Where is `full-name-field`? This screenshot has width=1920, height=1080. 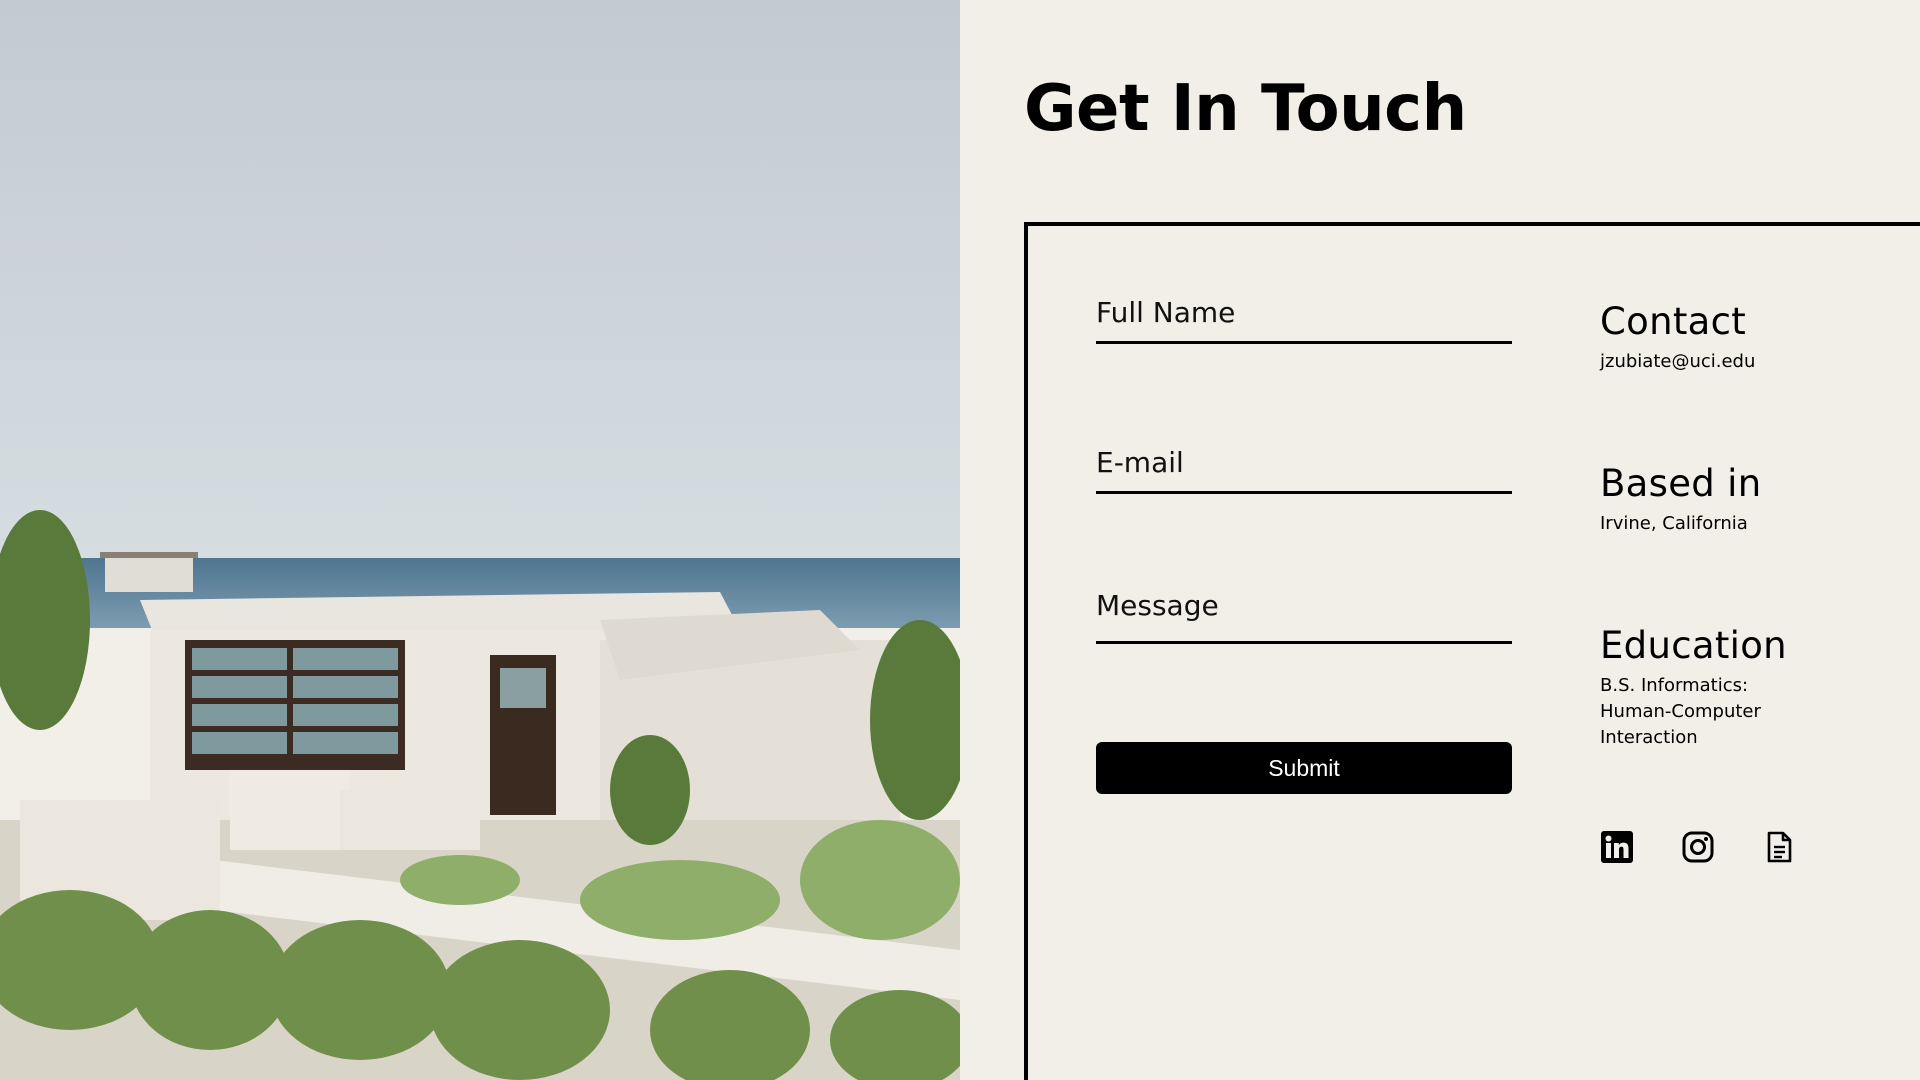
full-name-field is located at coordinates (1304, 312).